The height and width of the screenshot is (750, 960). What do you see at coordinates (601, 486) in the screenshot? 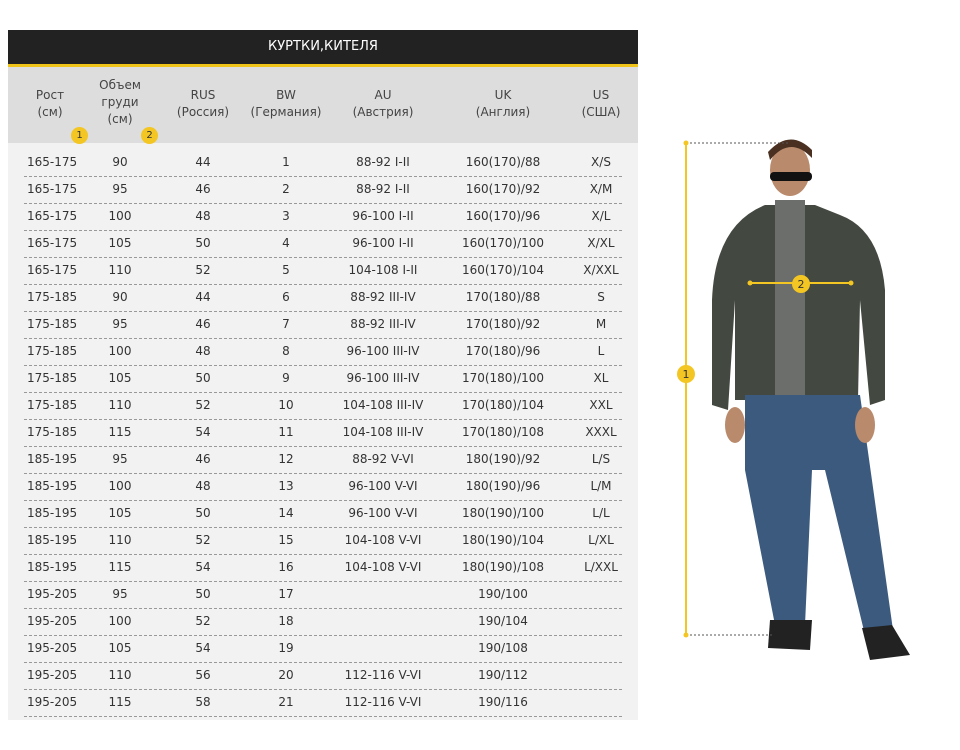
I see `table-cell: L/M` at bounding box center [601, 486].